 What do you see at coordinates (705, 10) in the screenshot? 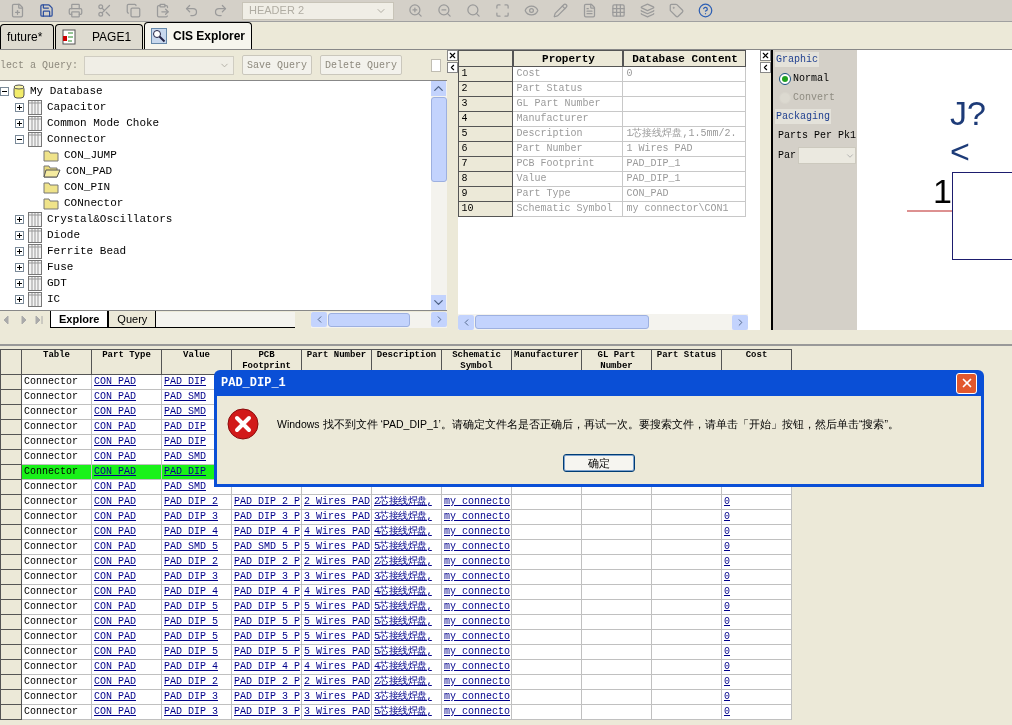
I see `help-icon` at bounding box center [705, 10].